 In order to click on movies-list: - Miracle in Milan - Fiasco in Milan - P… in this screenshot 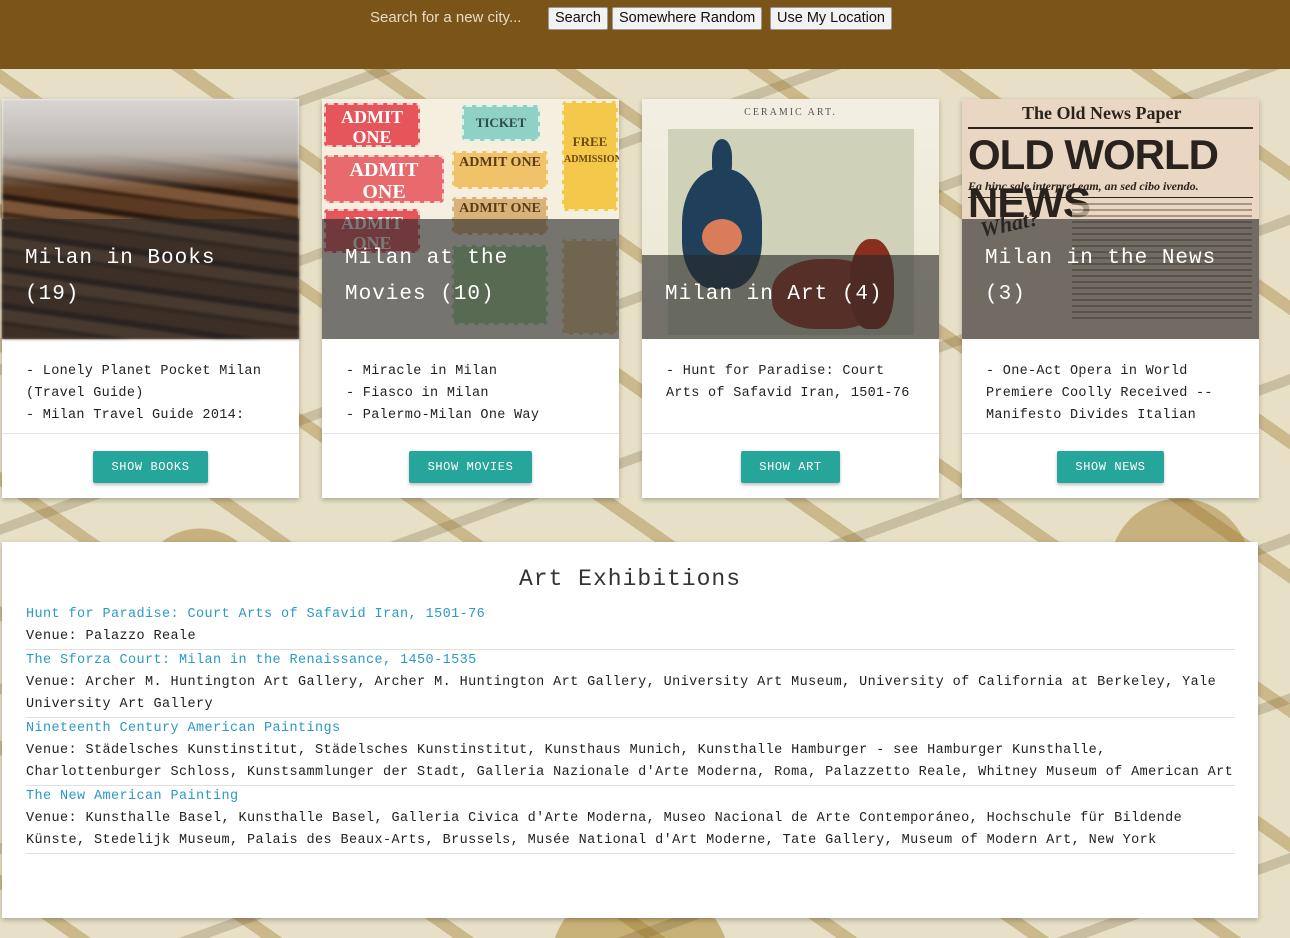, I will do `click(473, 397)`.